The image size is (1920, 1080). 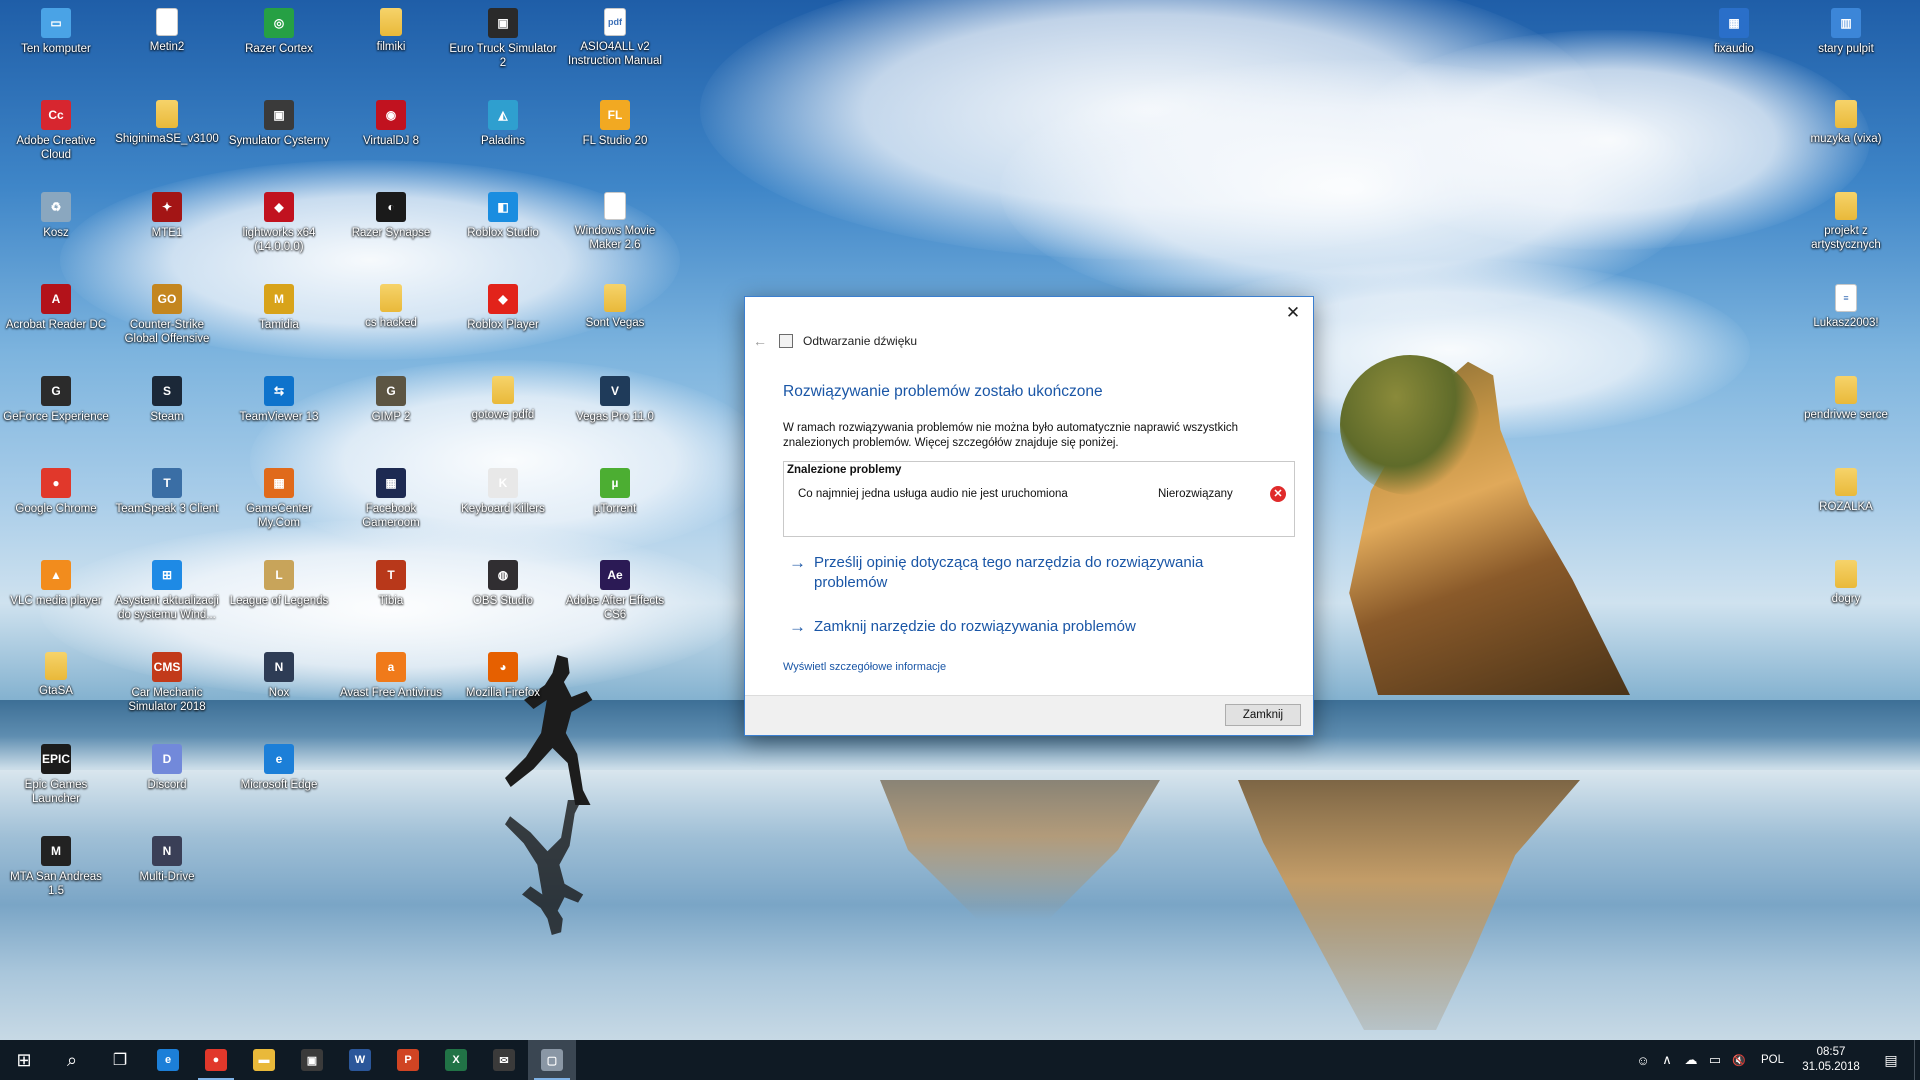 I want to click on taskbar-excel-button: X, so click(x=456, y=1060).